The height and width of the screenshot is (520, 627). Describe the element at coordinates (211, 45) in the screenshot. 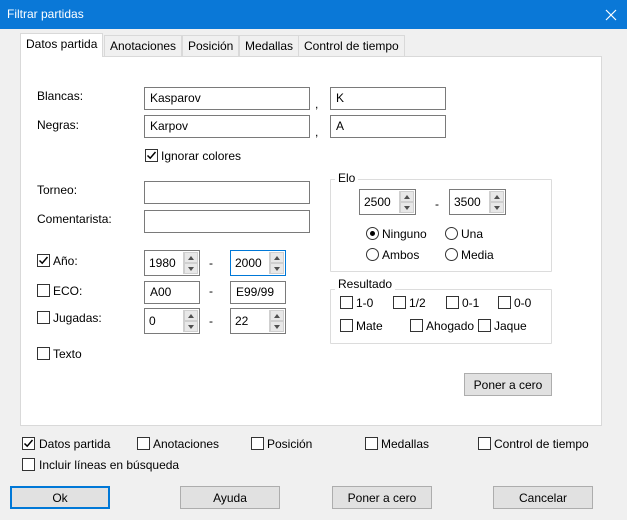

I see `tab-posicion: Posición` at that location.